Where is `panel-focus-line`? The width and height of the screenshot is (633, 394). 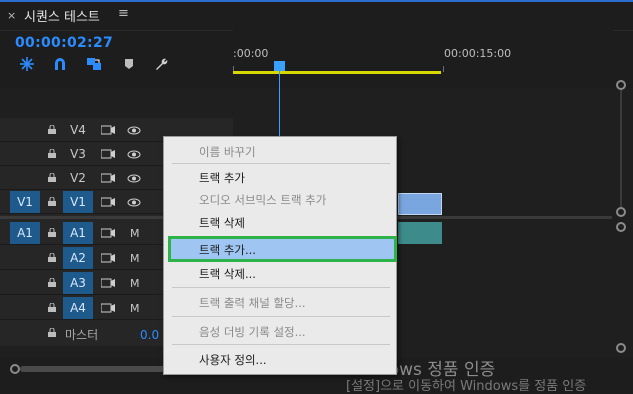
panel-focus-line is located at coordinates (316, 1).